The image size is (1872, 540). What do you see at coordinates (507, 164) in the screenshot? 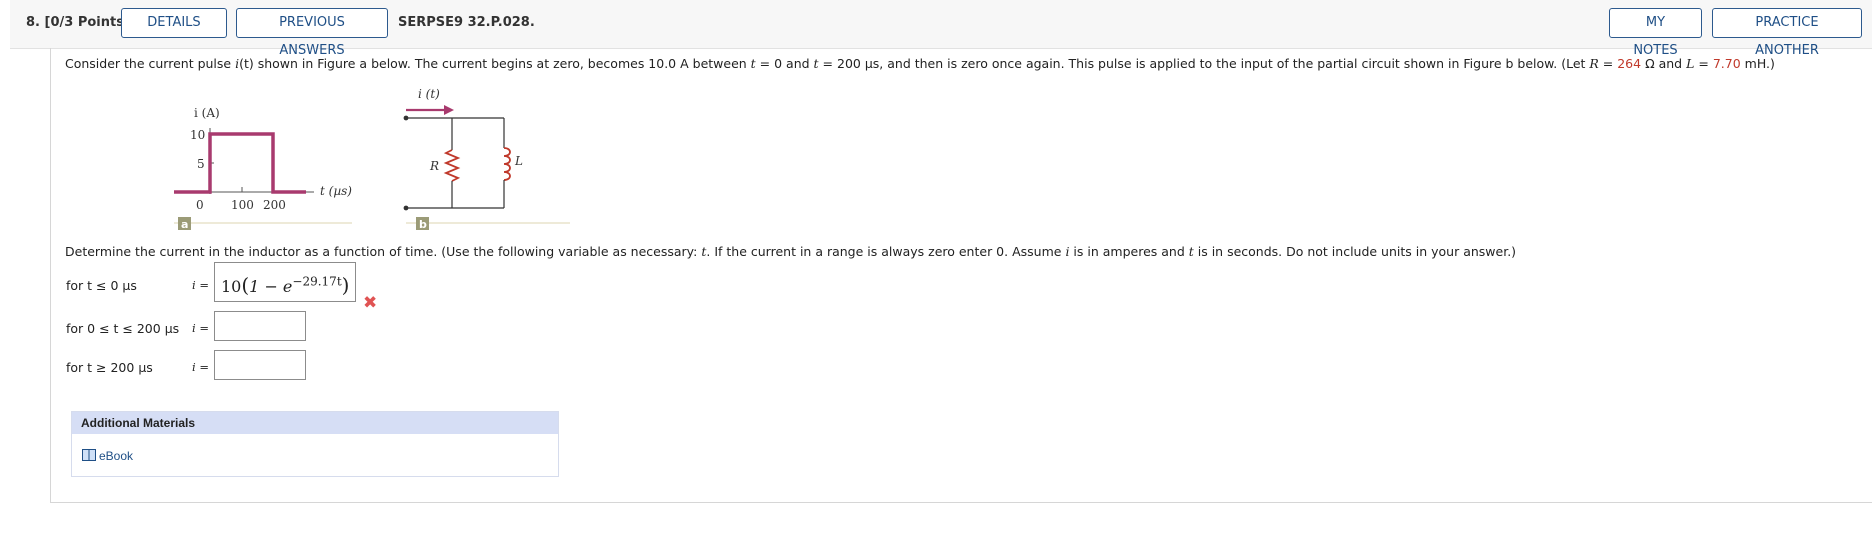
I see `inductor-symbol` at bounding box center [507, 164].